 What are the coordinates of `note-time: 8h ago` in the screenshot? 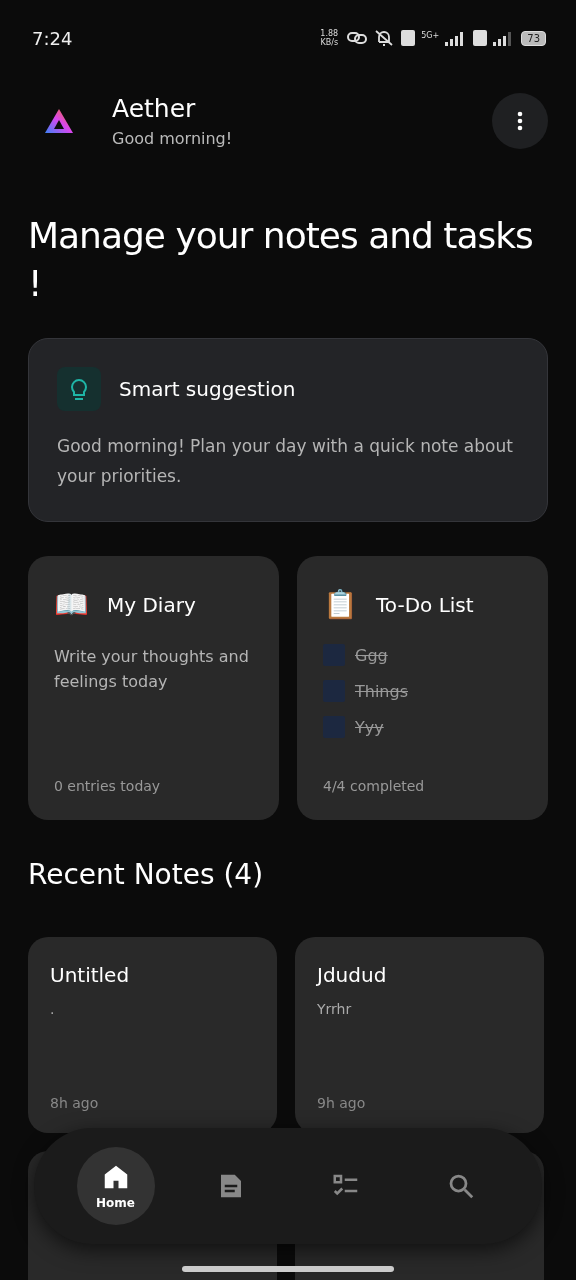 It's located at (75, 1103).